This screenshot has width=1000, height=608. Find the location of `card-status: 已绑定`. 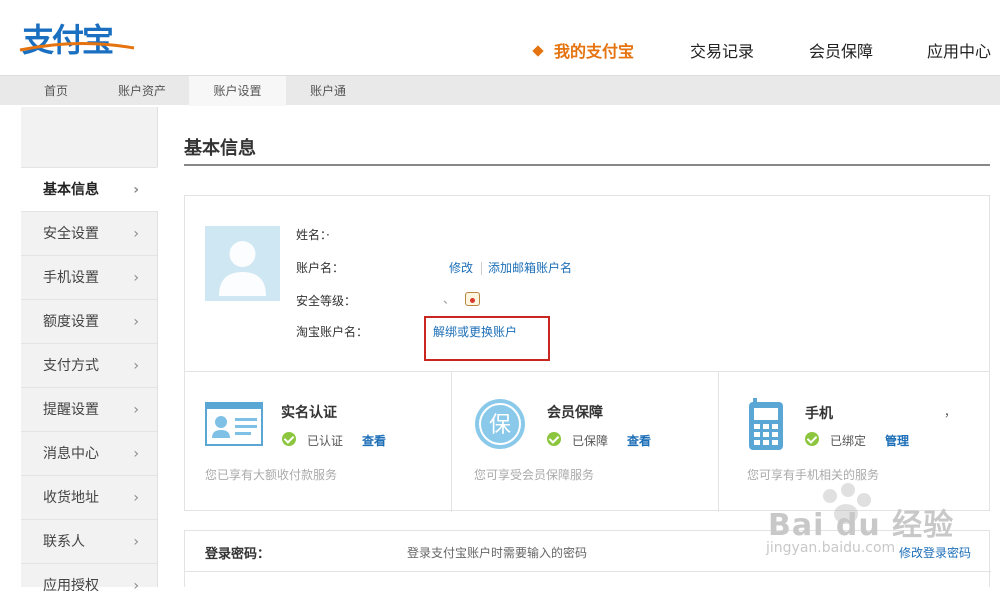

card-status: 已绑定 is located at coordinates (848, 441).